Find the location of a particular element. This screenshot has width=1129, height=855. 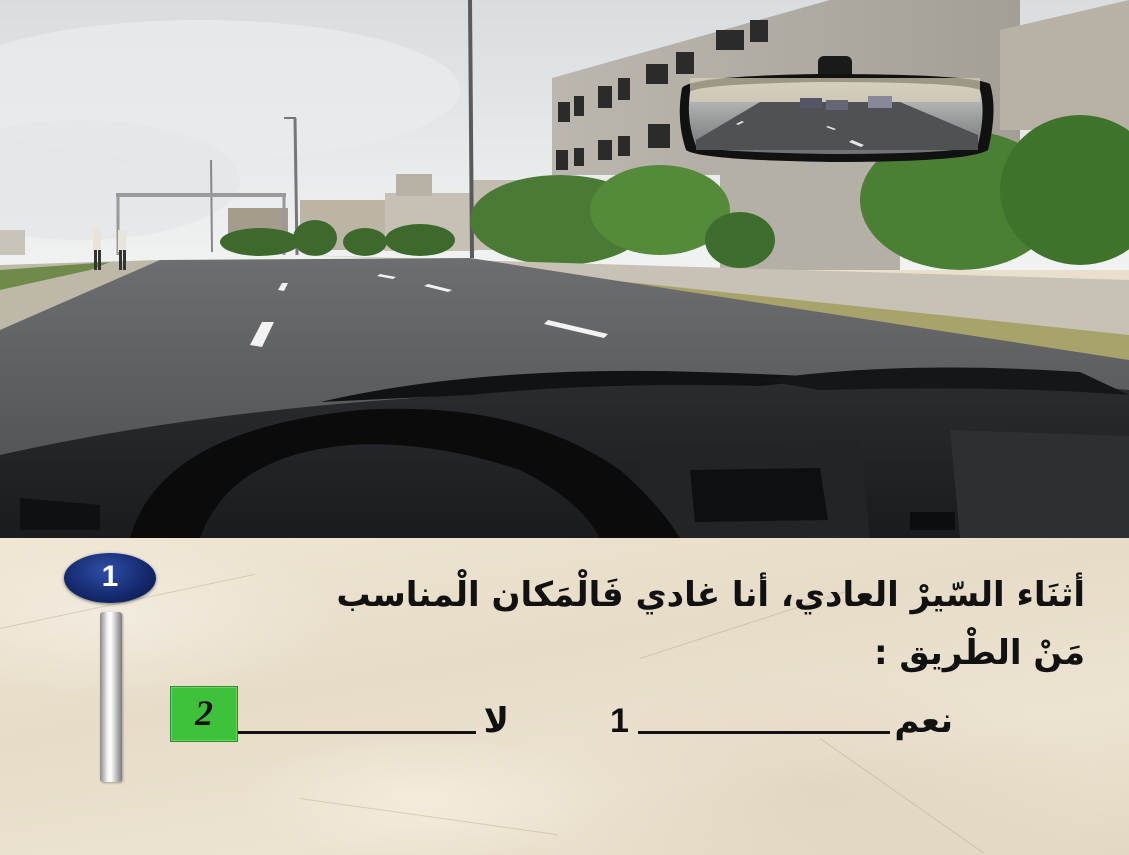

question-number-badge: 1 is located at coordinates (110, 578).